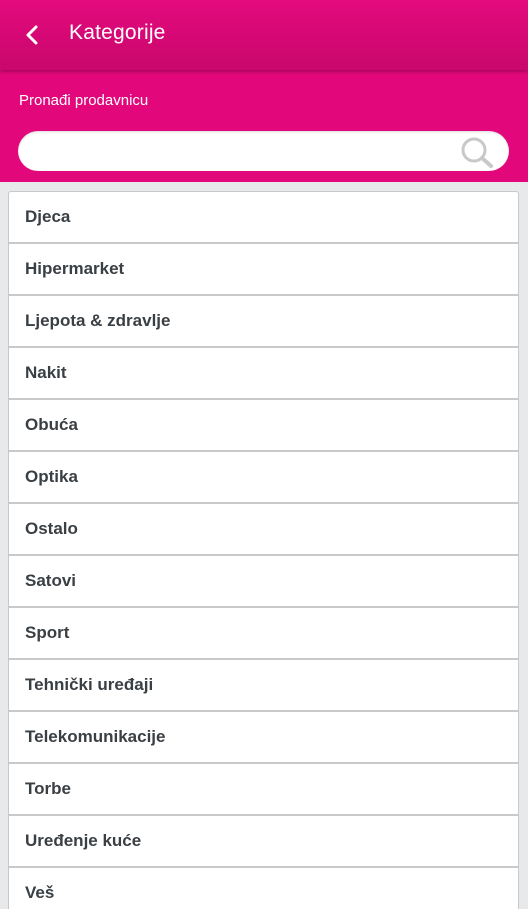 This screenshot has width=528, height=909. What do you see at coordinates (89, 684) in the screenshot?
I see `category-label: Tehnički uređaji` at bounding box center [89, 684].